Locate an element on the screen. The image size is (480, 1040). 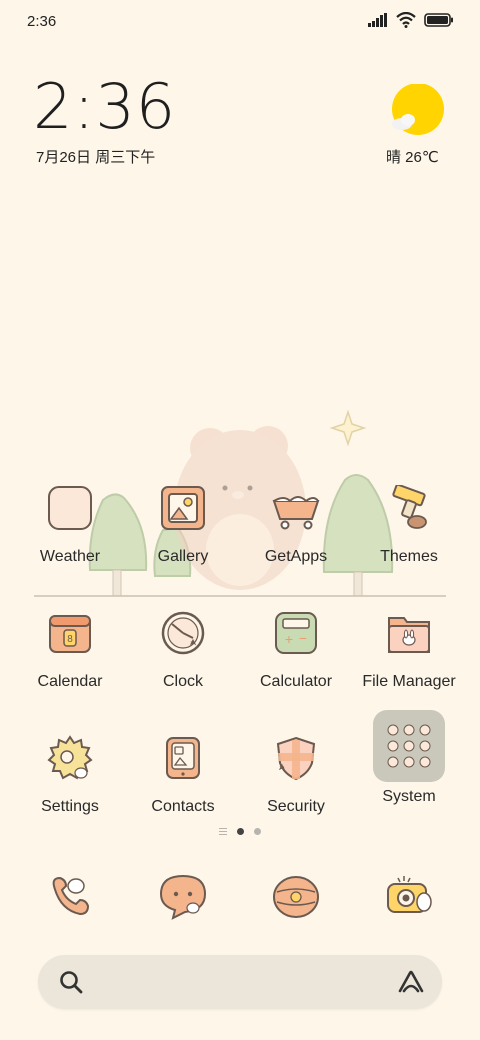
dock-messages is located at coordinates (183, 896).